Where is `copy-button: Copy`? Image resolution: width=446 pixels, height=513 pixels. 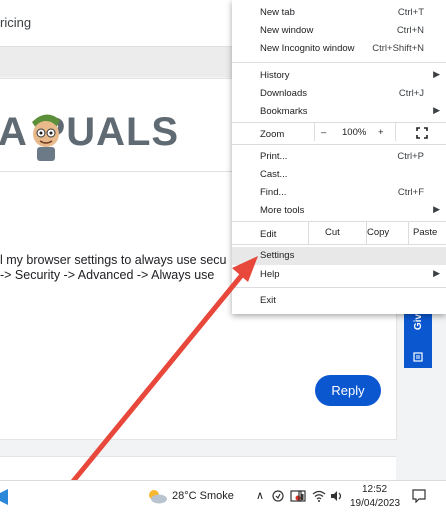
copy-button: Copy is located at coordinates (378, 232).